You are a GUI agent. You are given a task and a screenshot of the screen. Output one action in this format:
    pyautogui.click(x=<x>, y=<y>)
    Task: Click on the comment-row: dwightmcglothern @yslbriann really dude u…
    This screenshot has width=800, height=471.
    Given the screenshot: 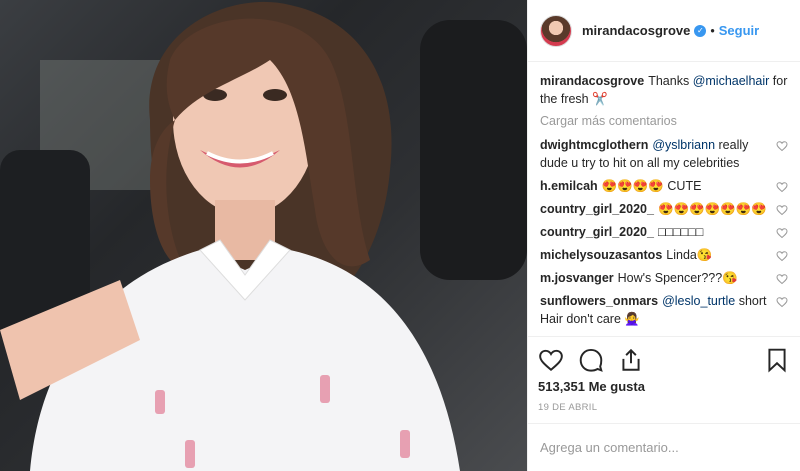 What is the action you would take?
    pyautogui.click(x=664, y=154)
    